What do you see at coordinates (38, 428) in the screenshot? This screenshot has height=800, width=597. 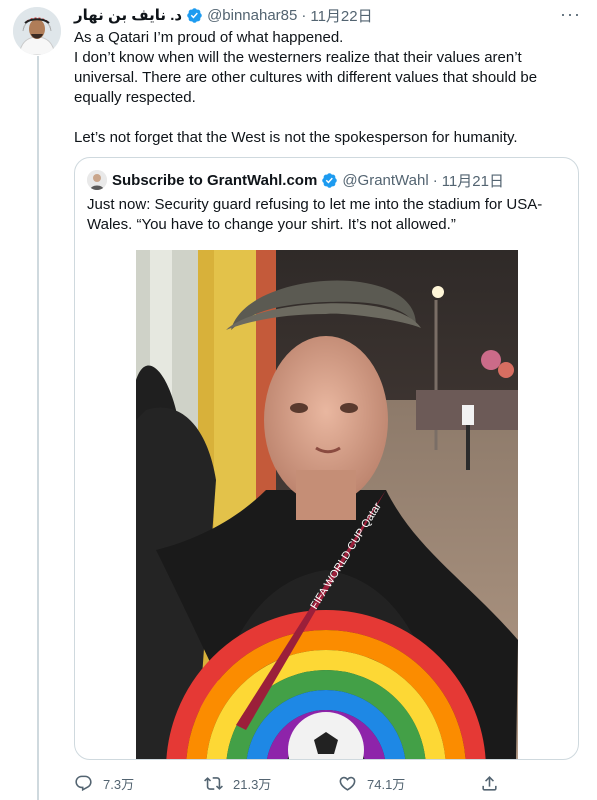 I see `thread-line` at bounding box center [38, 428].